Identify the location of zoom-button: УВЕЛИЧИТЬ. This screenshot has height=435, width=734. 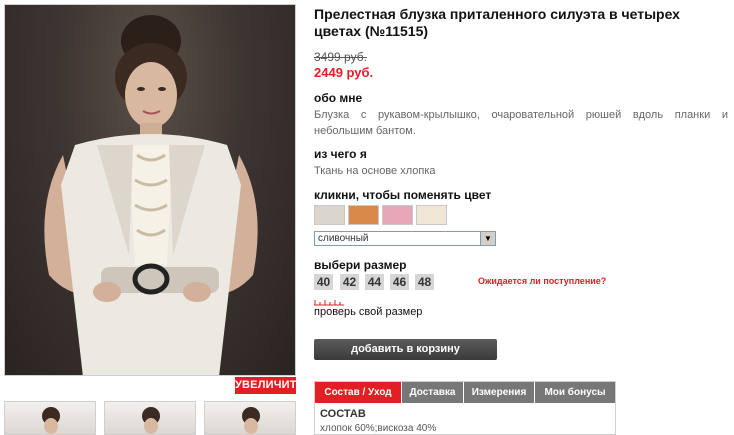
(270, 385).